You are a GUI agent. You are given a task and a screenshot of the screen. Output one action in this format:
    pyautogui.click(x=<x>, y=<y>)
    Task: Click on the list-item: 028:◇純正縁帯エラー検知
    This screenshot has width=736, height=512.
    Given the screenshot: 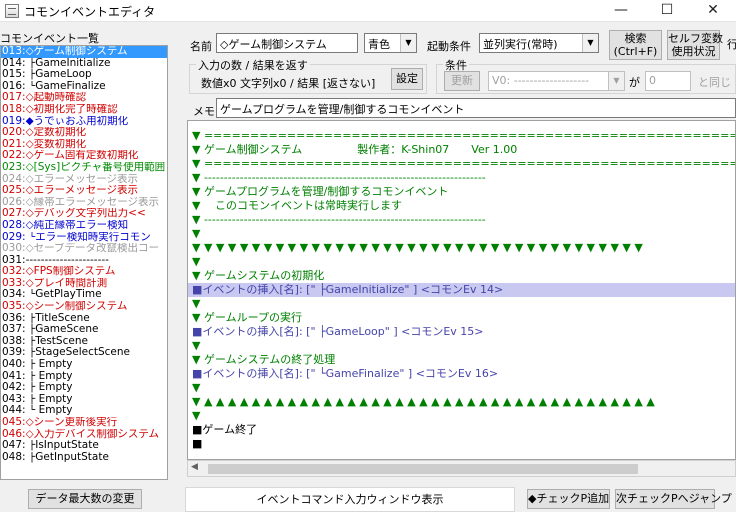 What is the action you would take?
    pyautogui.click(x=84, y=226)
    